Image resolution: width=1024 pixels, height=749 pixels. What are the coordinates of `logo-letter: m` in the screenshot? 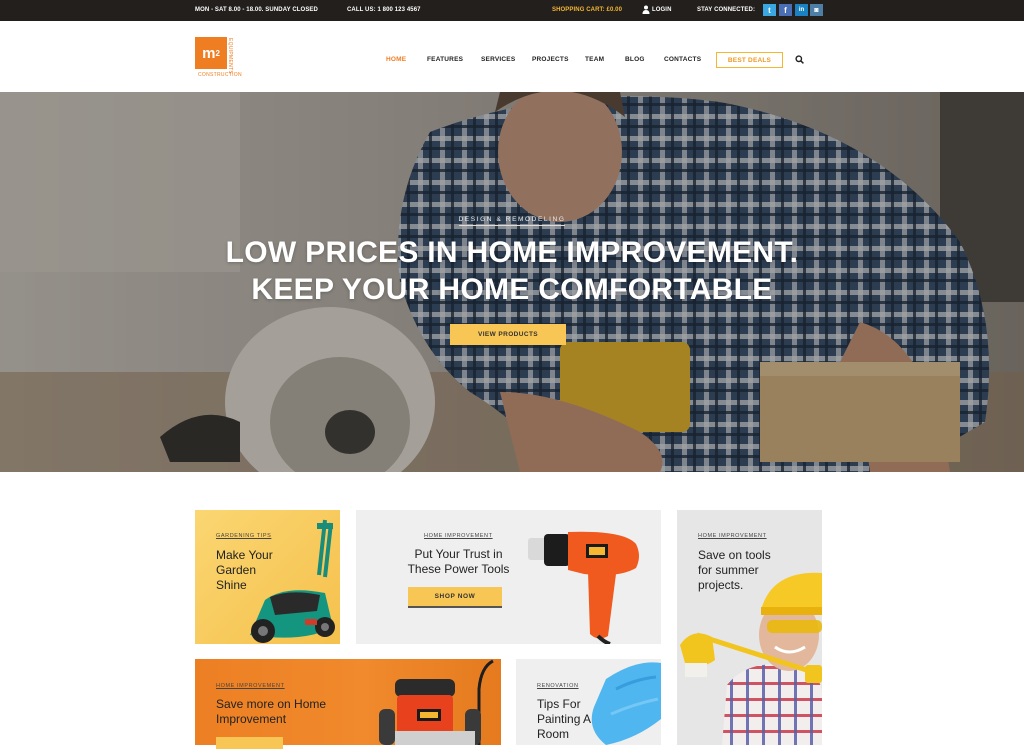 It's located at (209, 53).